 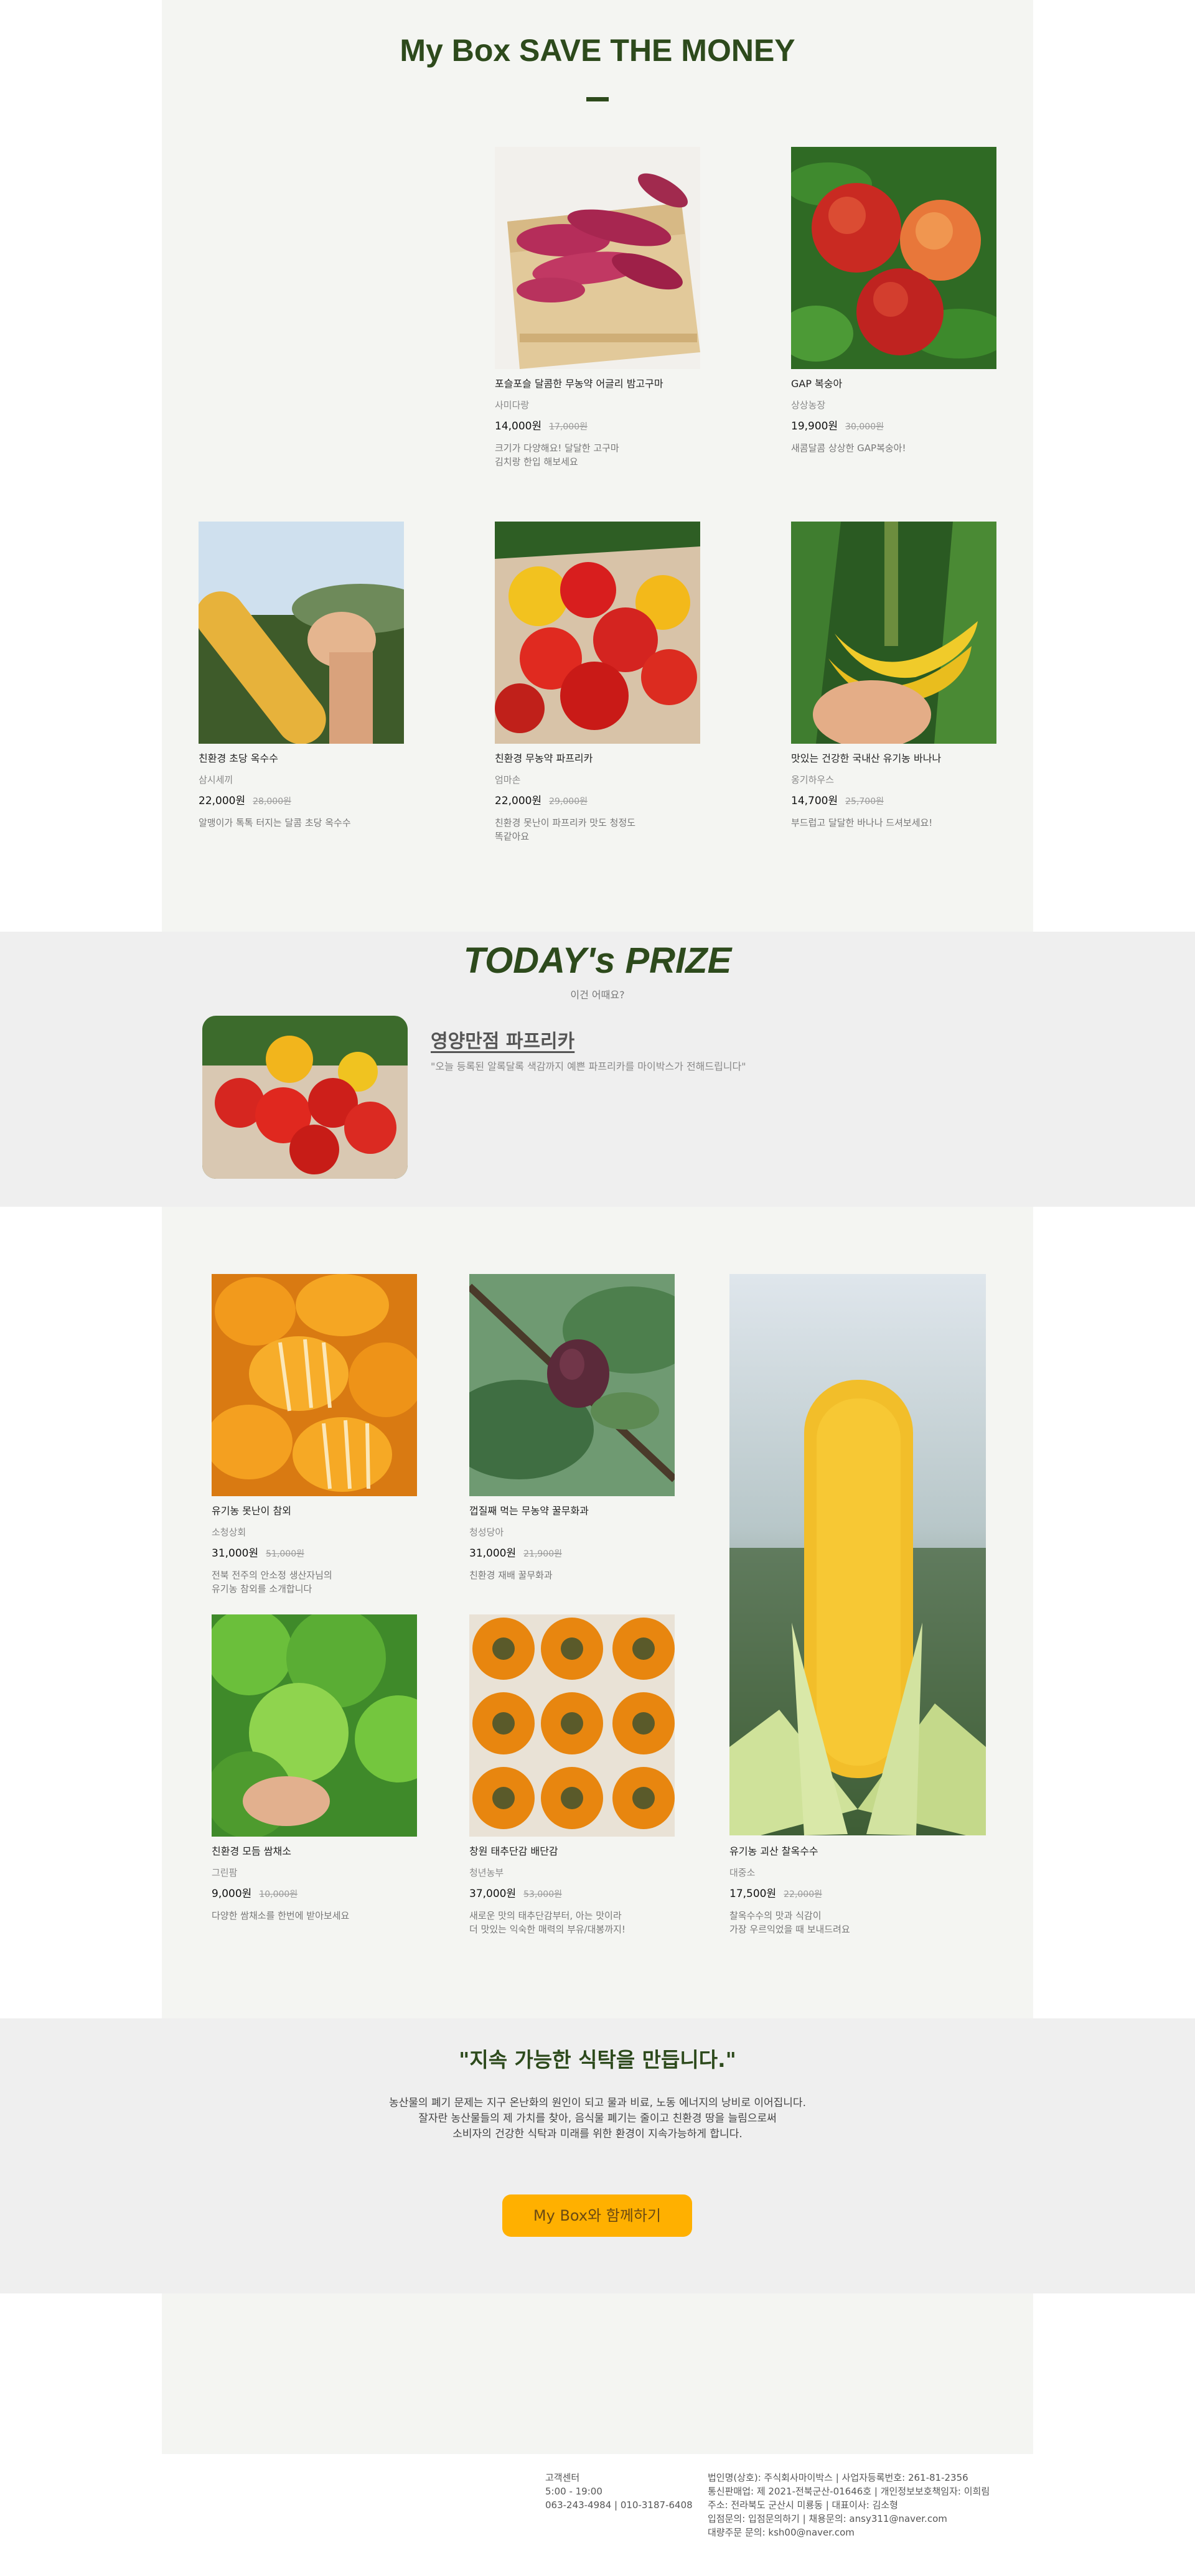 What do you see at coordinates (579, 384) in the screenshot?
I see `product-name: 포슬포슬 달콤한 무농약 어글리 밤고구마` at bounding box center [579, 384].